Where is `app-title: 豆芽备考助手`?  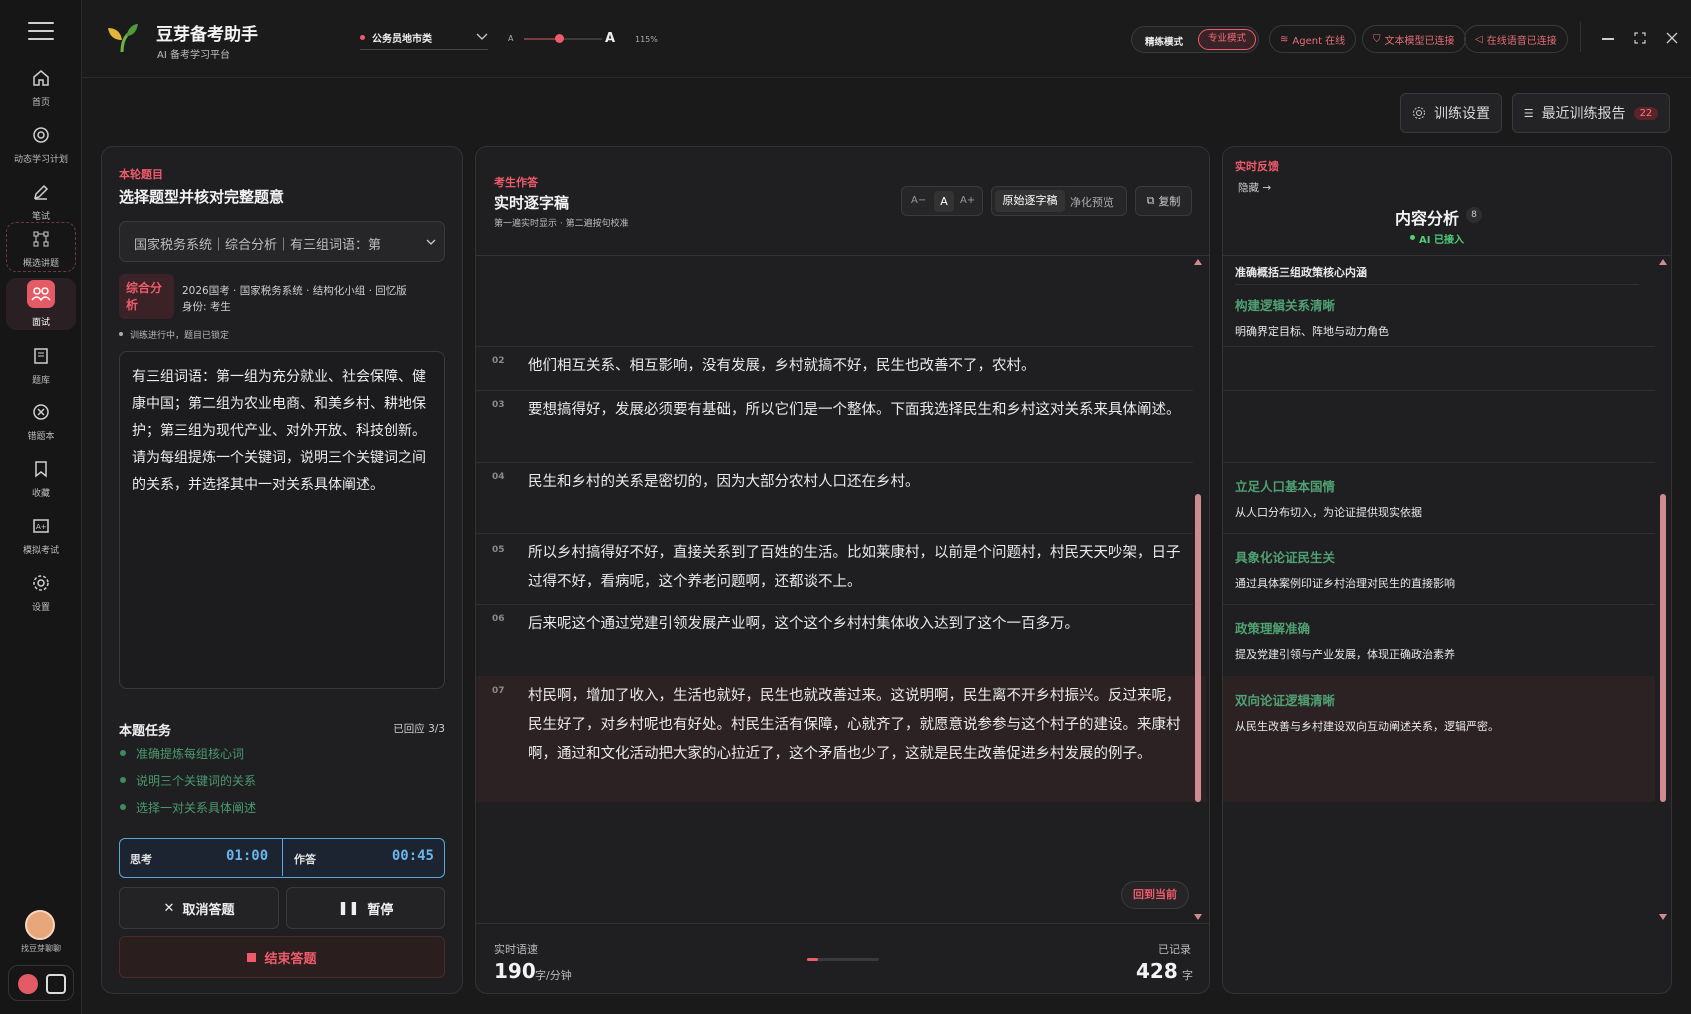
app-title: 豆芽备考助手 is located at coordinates (207, 35).